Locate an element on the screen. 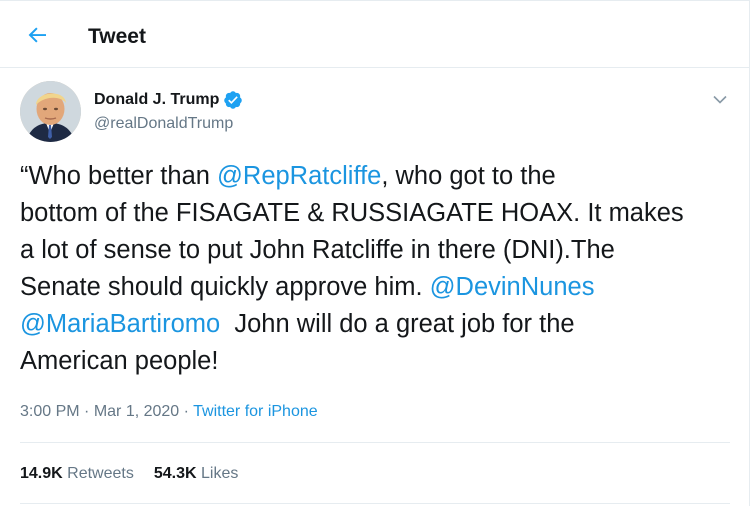  chevron-down-icon is located at coordinates (720, 99).